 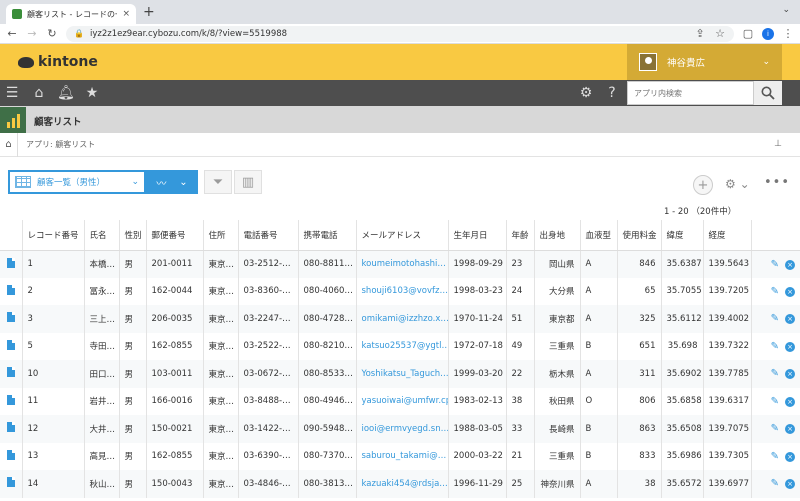 What do you see at coordinates (218, 182) in the screenshot?
I see `filter-button: ⏷` at bounding box center [218, 182].